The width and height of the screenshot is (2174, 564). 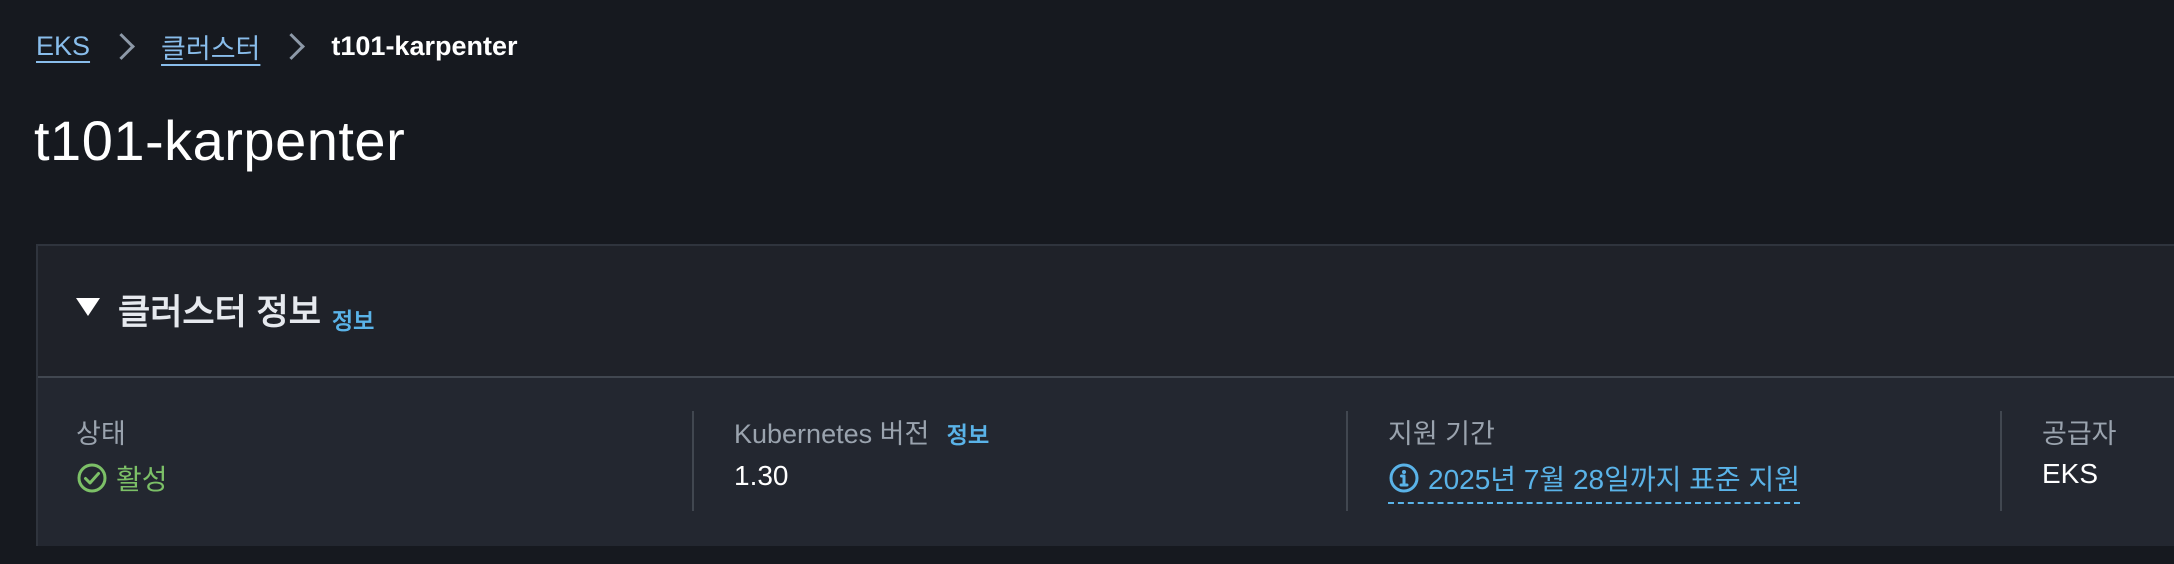 What do you see at coordinates (2070, 473) in the screenshot?
I see `provider-value: EKS` at bounding box center [2070, 473].